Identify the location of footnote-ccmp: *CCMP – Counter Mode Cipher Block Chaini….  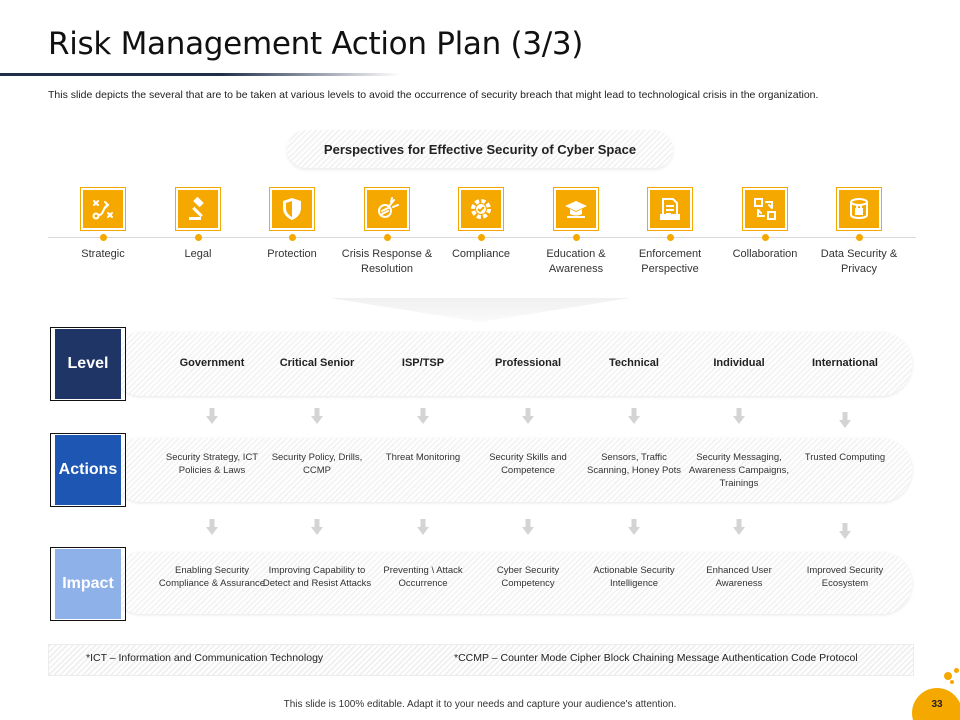
(656, 658).